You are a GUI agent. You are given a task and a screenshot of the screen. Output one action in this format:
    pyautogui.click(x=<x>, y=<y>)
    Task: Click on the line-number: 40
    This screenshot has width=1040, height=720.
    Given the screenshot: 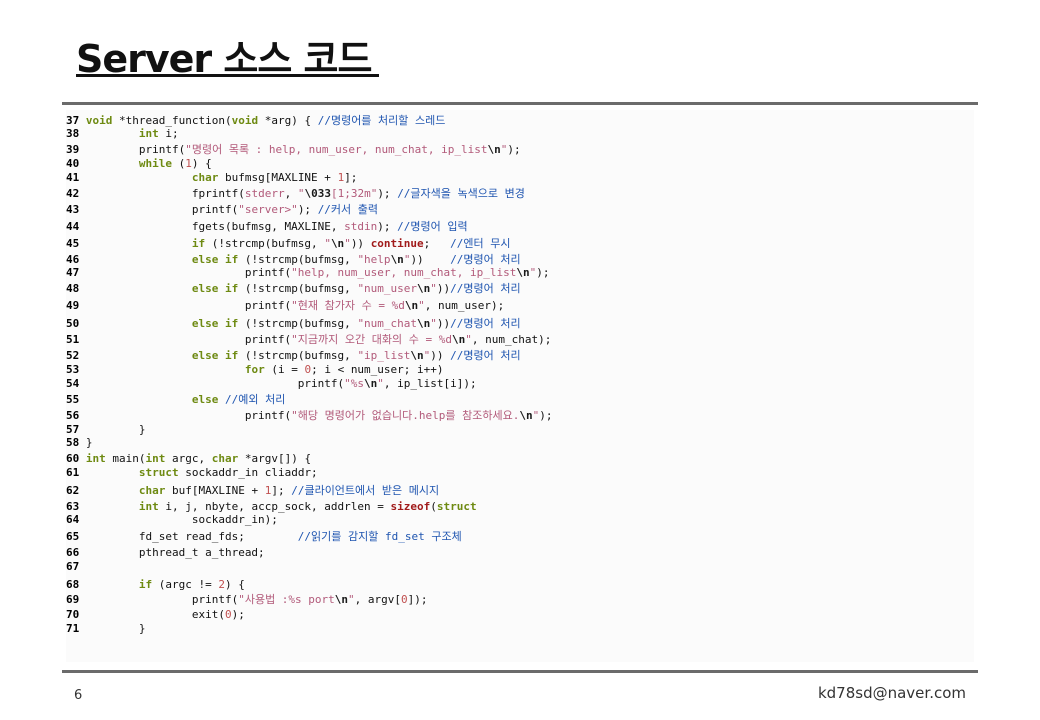 What is the action you would take?
    pyautogui.click(x=73, y=163)
    